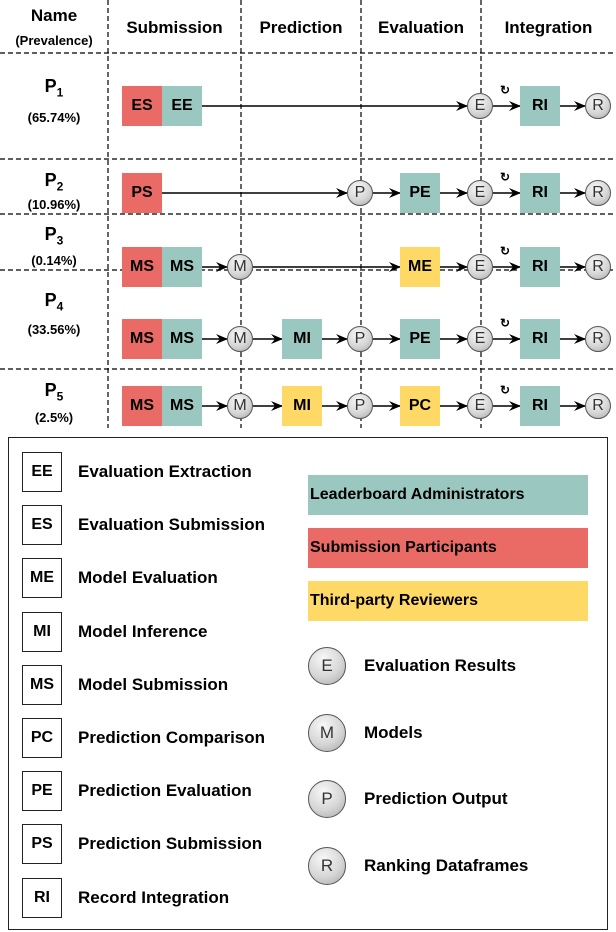  What do you see at coordinates (154, 897) in the screenshot?
I see `legend-abbr-text: Record Integration` at bounding box center [154, 897].